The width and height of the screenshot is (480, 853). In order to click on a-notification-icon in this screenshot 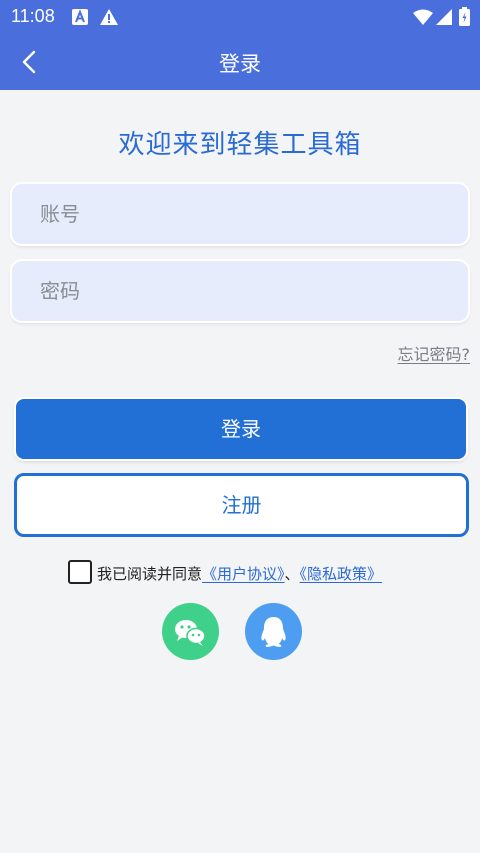, I will do `click(80, 19)`.